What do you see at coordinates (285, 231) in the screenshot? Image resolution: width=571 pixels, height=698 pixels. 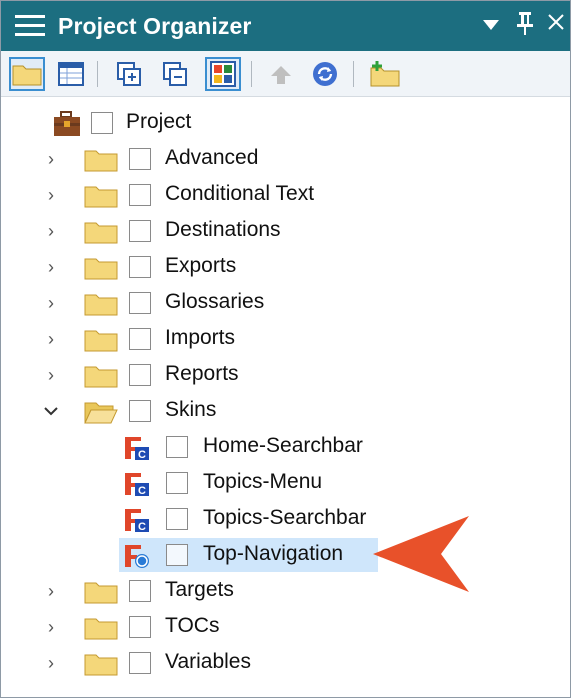 I see `tree-item-destinations: › Destinations` at bounding box center [285, 231].